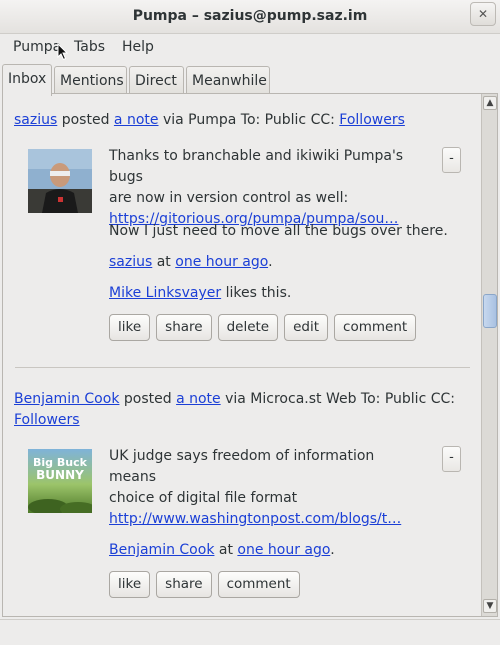 Image resolution: width=500 pixels, height=645 pixels. What do you see at coordinates (490, 103) in the screenshot?
I see `scroll-up-arrow-icon: ▲` at bounding box center [490, 103].